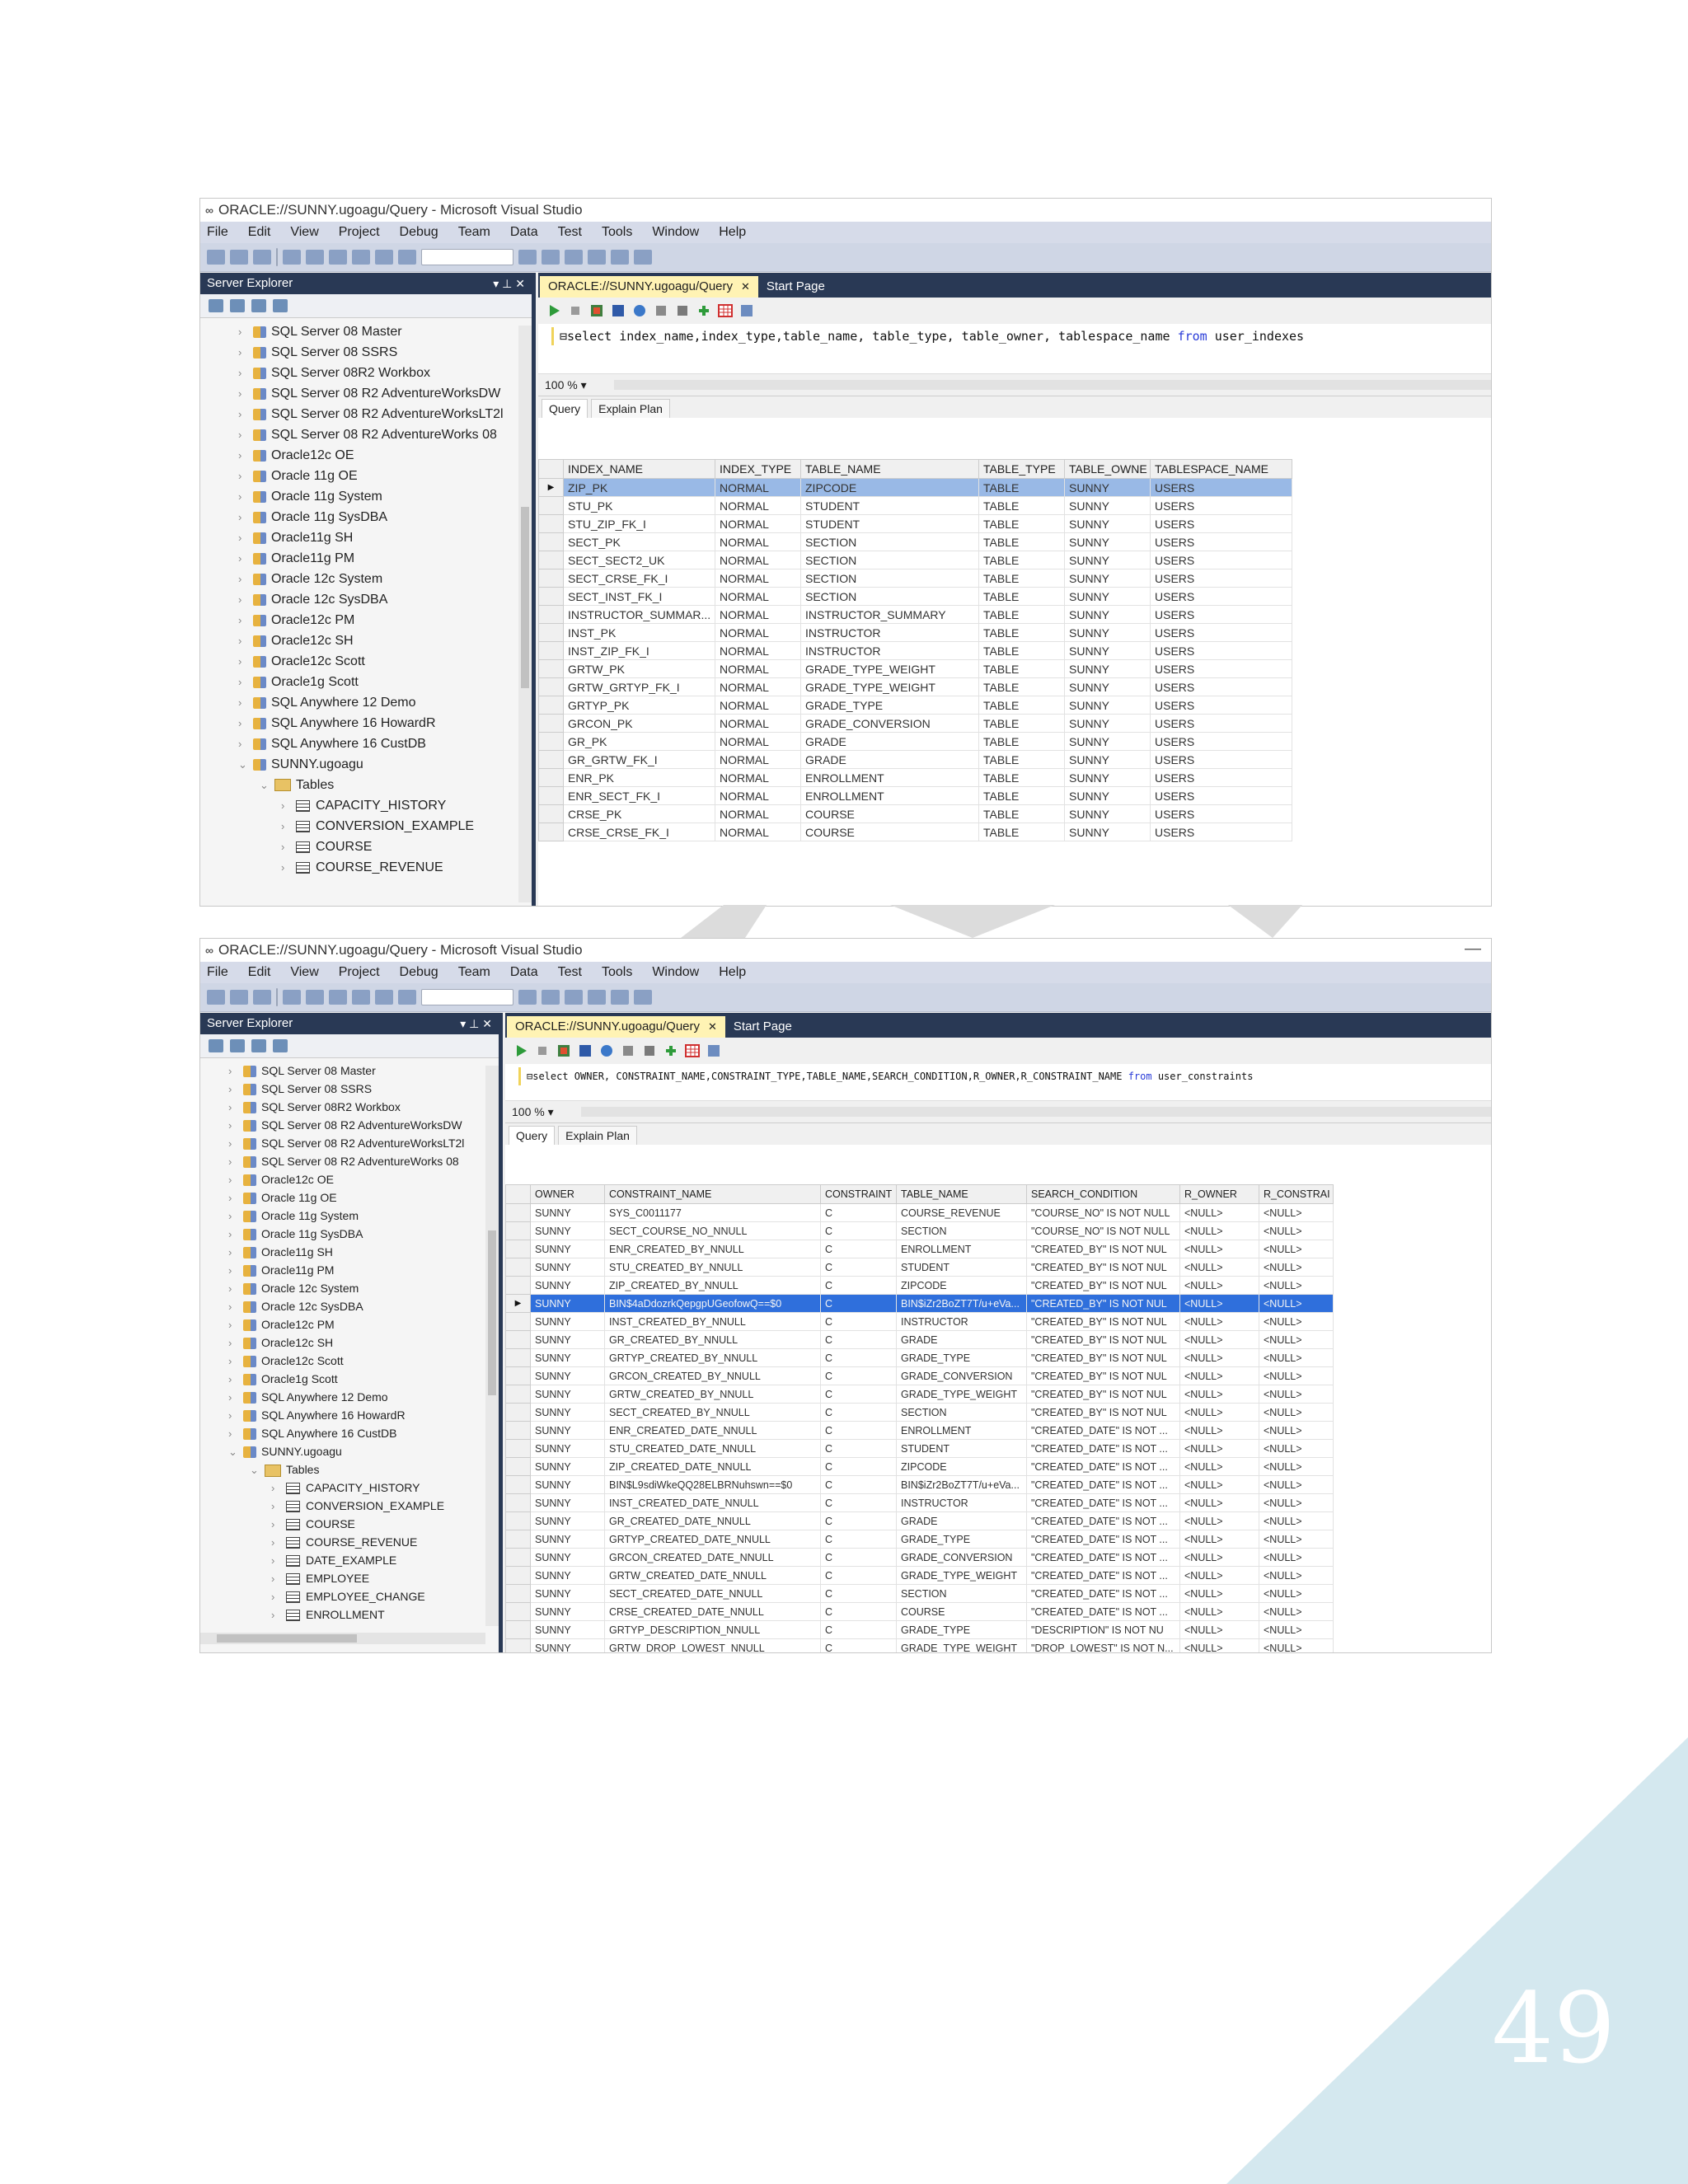  I want to click on find-icon, so click(527, 997).